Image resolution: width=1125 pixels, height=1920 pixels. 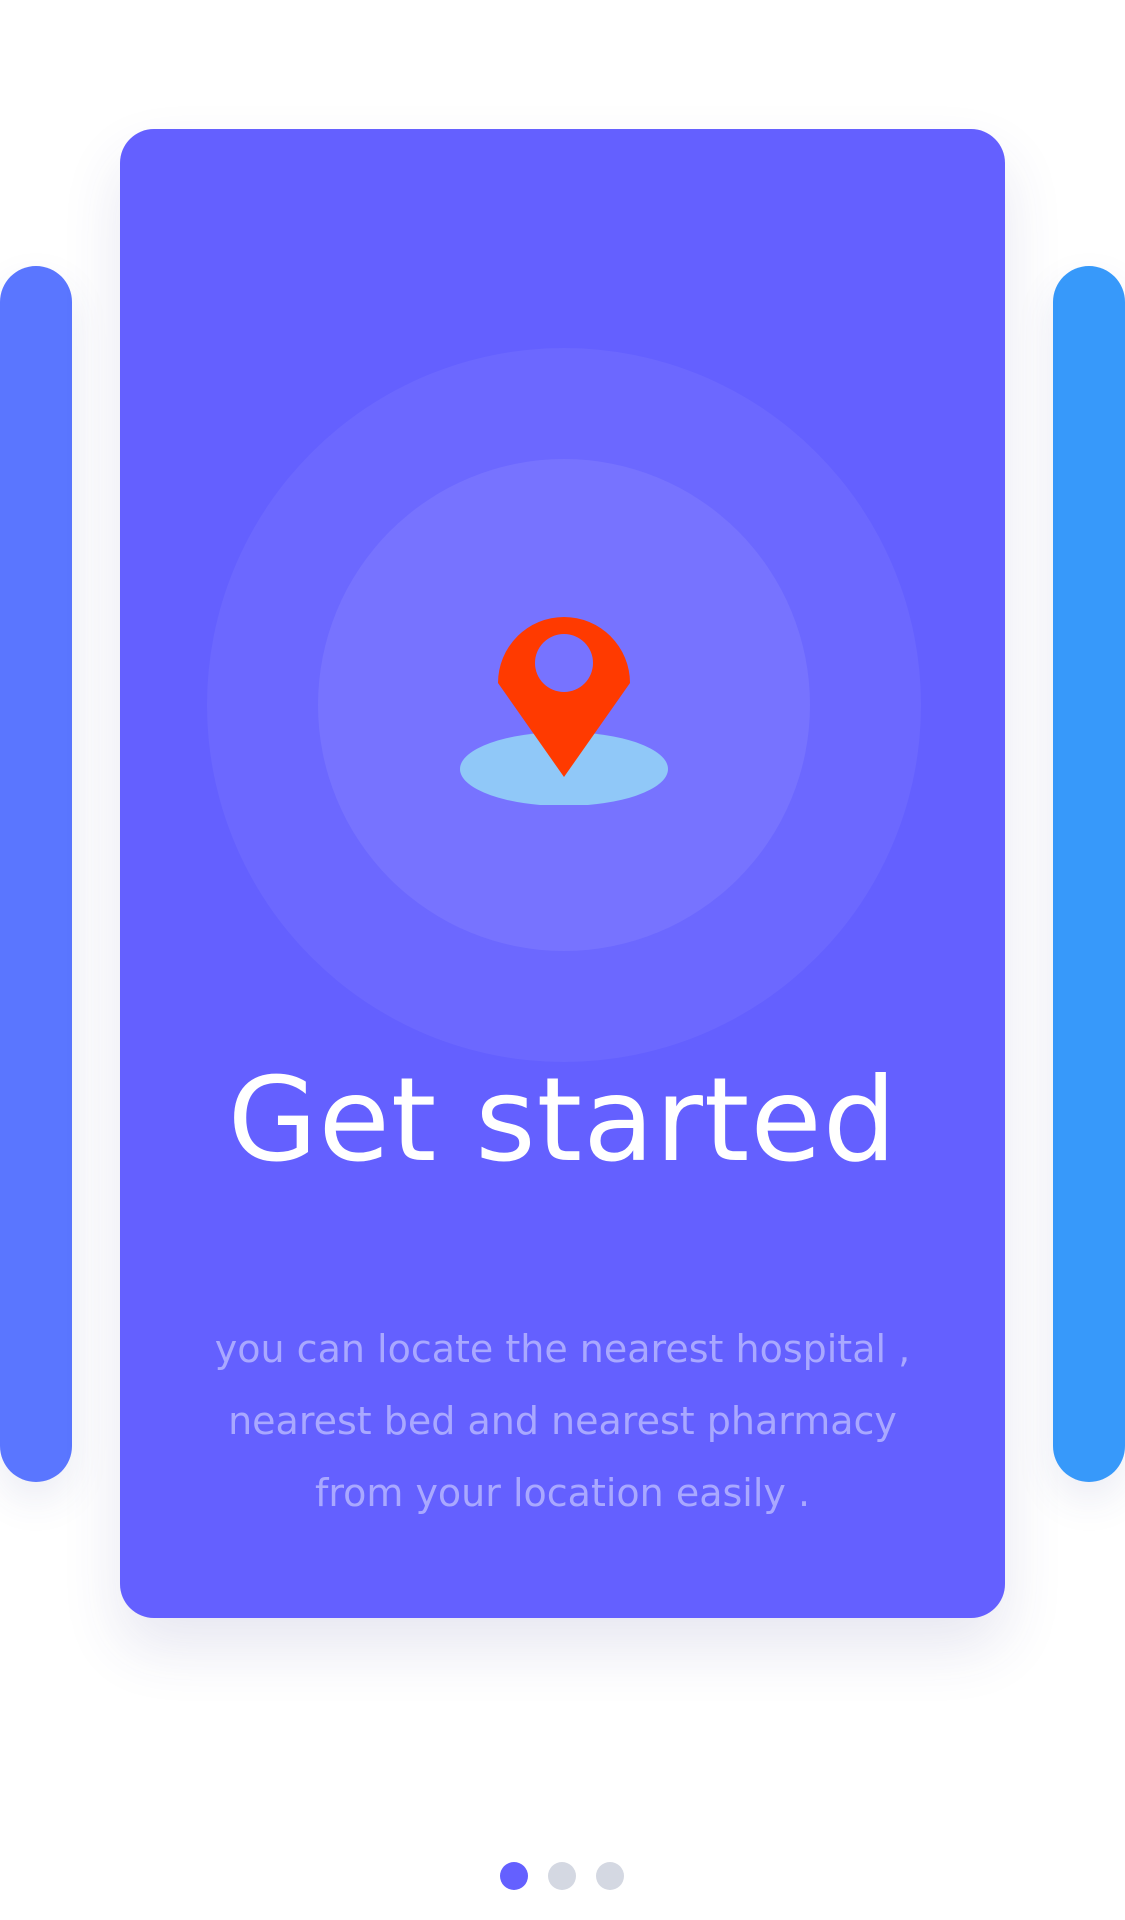 What do you see at coordinates (562, 1349) in the screenshot?
I see `description-line-1: you can locate the nearest hospital ,` at bounding box center [562, 1349].